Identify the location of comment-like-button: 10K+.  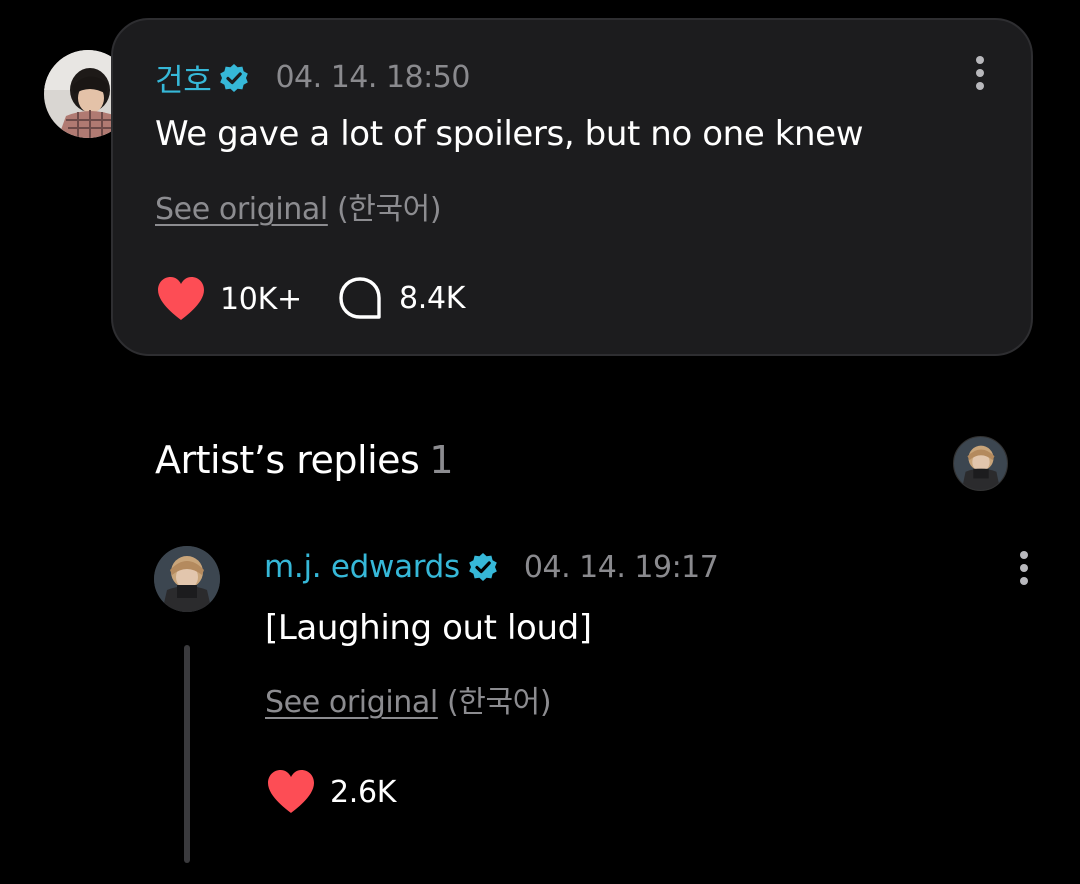
(229, 299).